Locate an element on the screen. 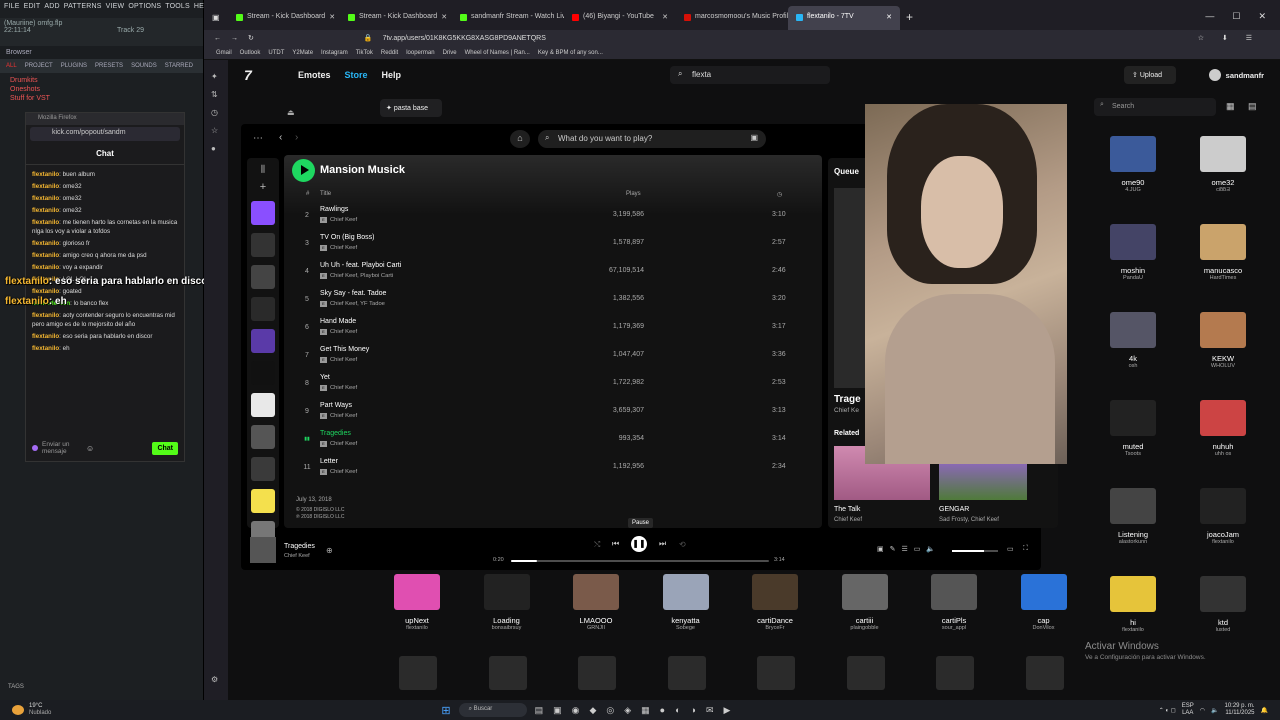 Image resolution: width=1280 pixels, height=720 pixels. related-title-1: The Talk is located at coordinates (847, 509).